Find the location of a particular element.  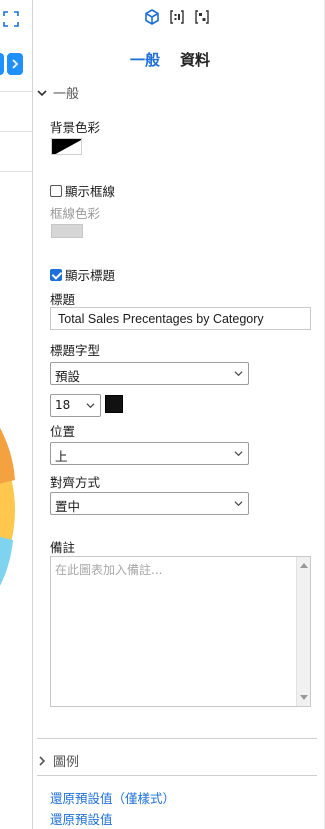

restore-style-defaults-link: 還原預設值（僅樣式） is located at coordinates (112, 797).